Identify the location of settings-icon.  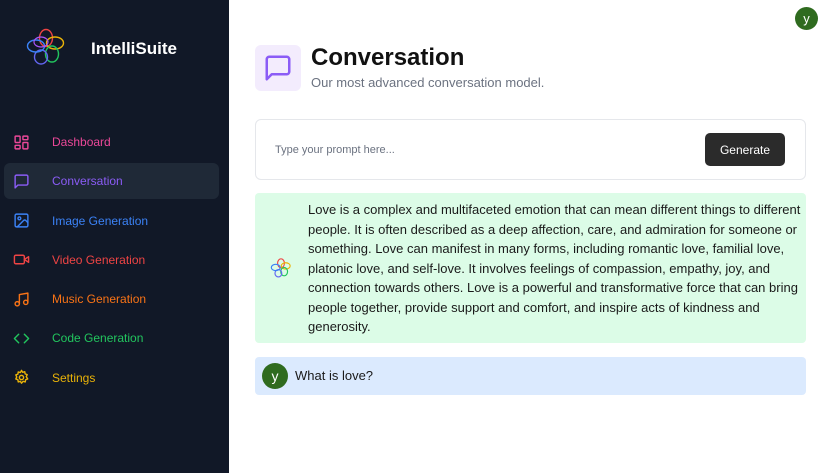
(21, 377).